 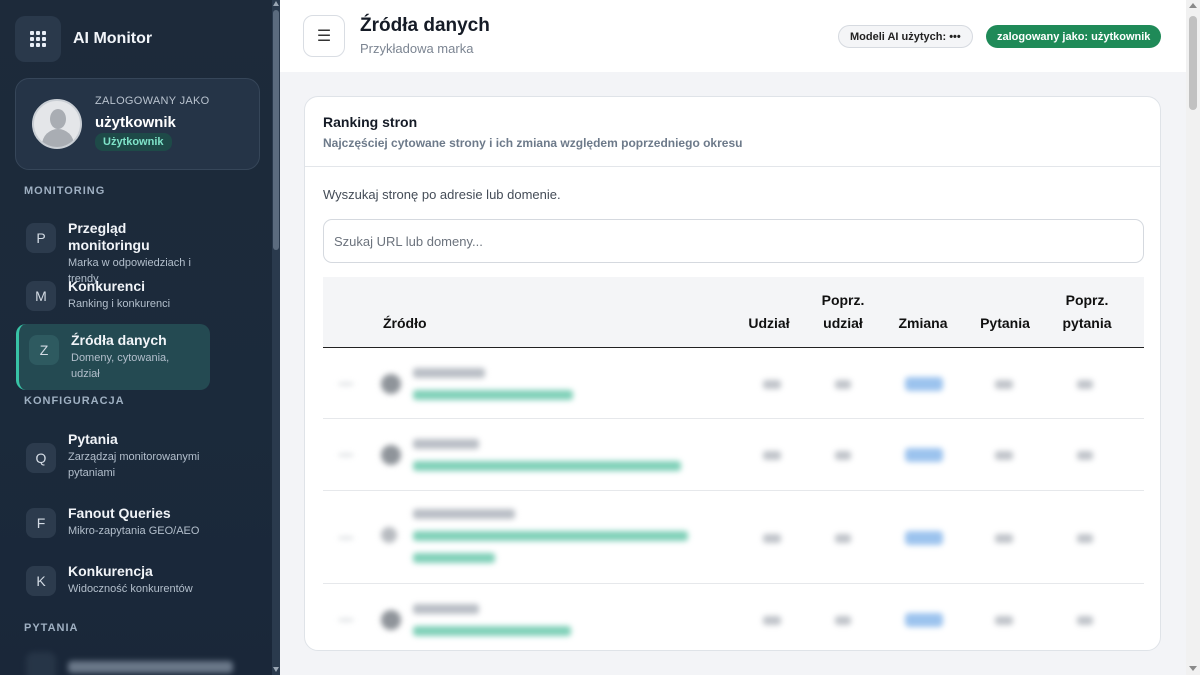 What do you see at coordinates (119, 340) in the screenshot?
I see `nav-title: Źródła danych` at bounding box center [119, 340].